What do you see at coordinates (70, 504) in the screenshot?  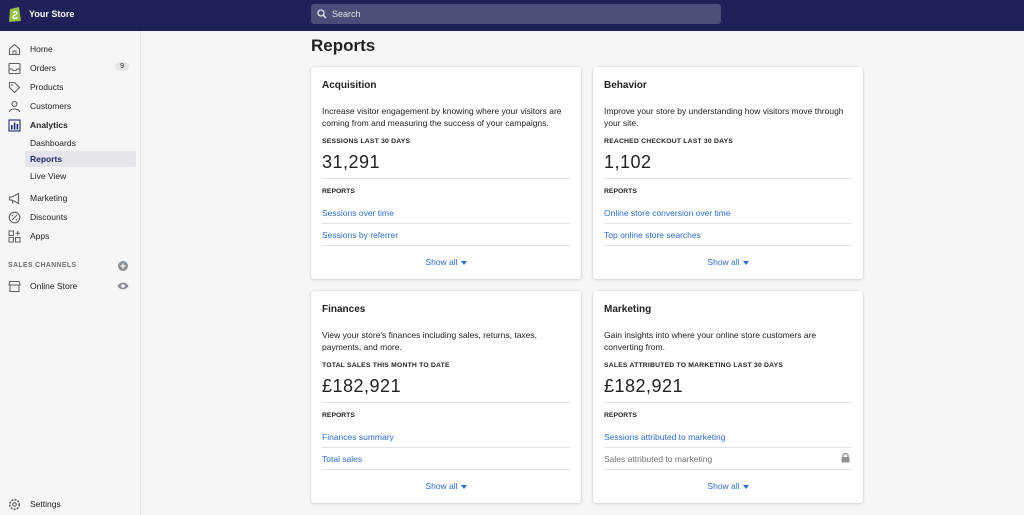 I see `nav-settings: Settings` at bounding box center [70, 504].